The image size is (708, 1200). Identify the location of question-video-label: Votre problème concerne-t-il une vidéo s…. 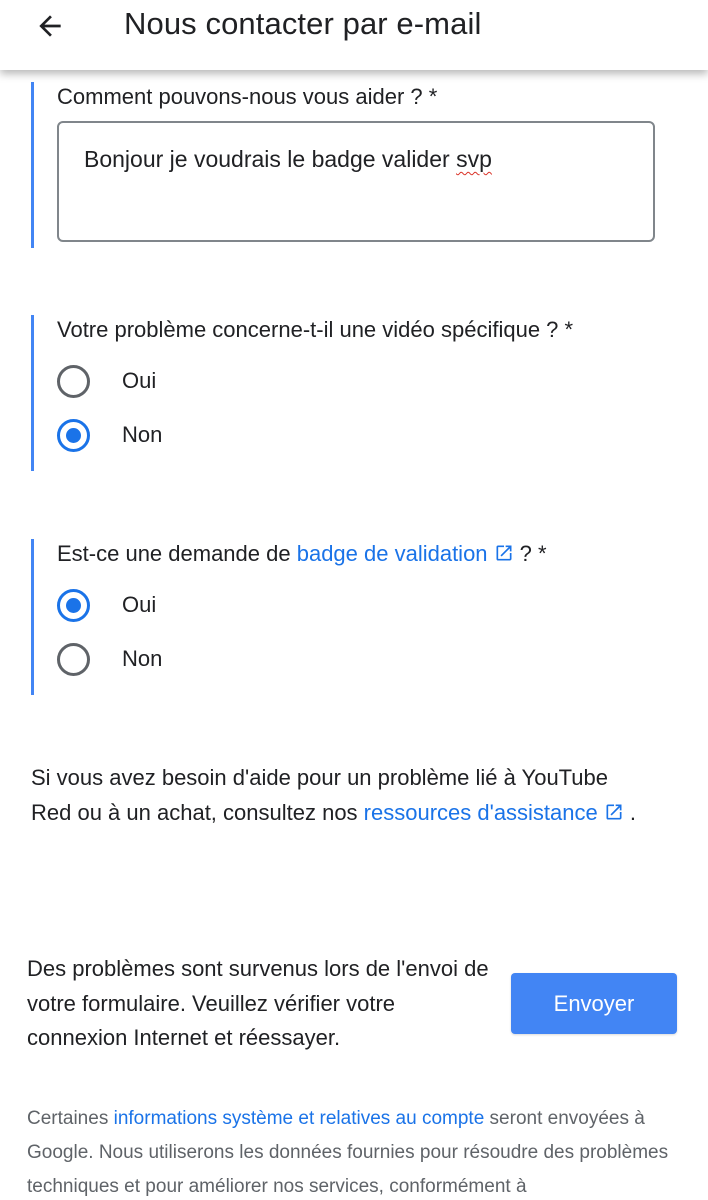
(315, 329).